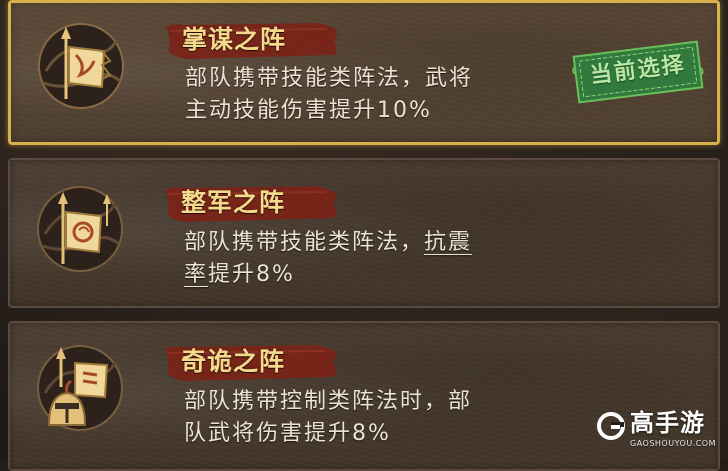 The width and height of the screenshot is (728, 471). What do you see at coordinates (638, 71) in the screenshot?
I see `current-selection-badge: 当前选择` at bounding box center [638, 71].